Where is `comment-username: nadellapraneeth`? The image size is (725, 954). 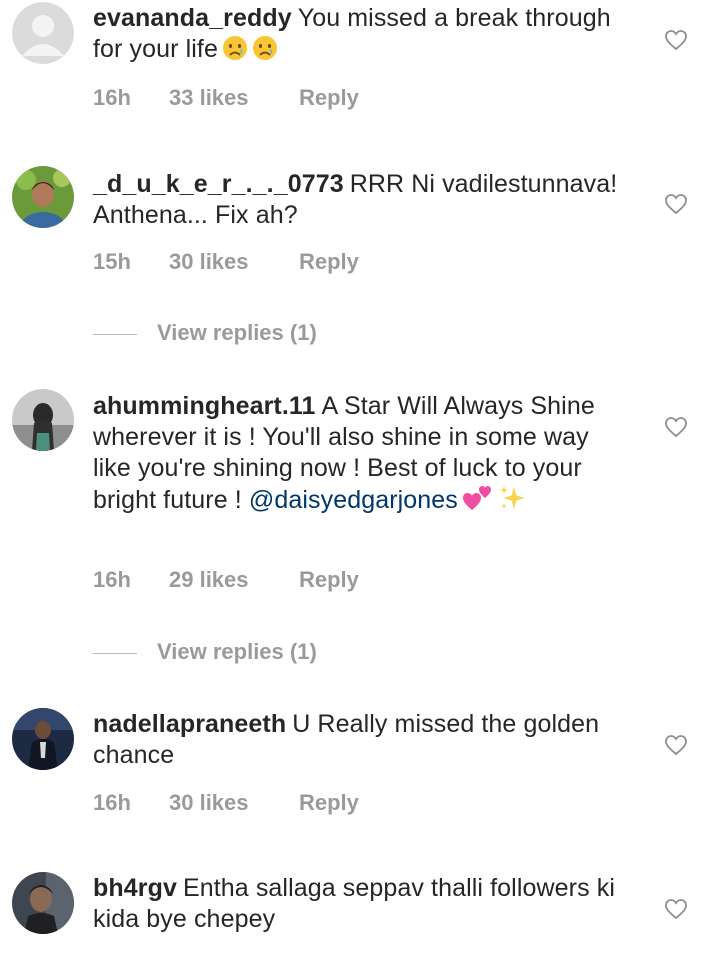
comment-username: nadellapraneeth is located at coordinates (189, 724).